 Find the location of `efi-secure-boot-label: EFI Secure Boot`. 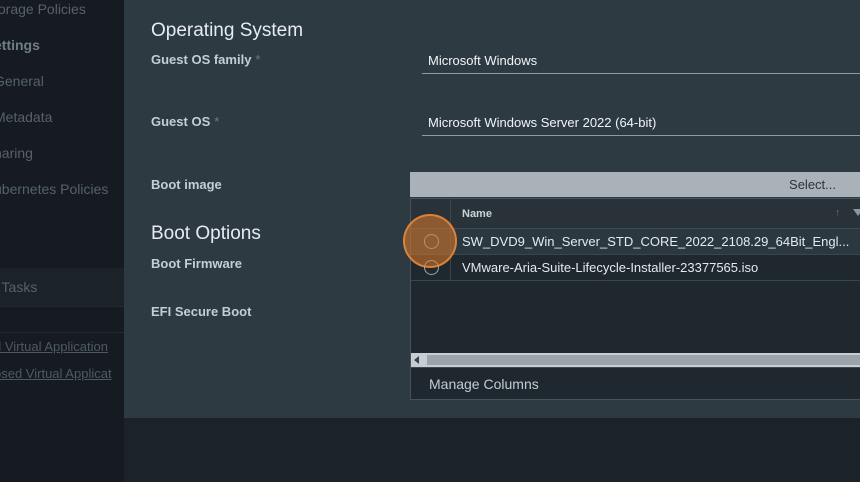

efi-secure-boot-label: EFI Secure Boot is located at coordinates (201, 311).